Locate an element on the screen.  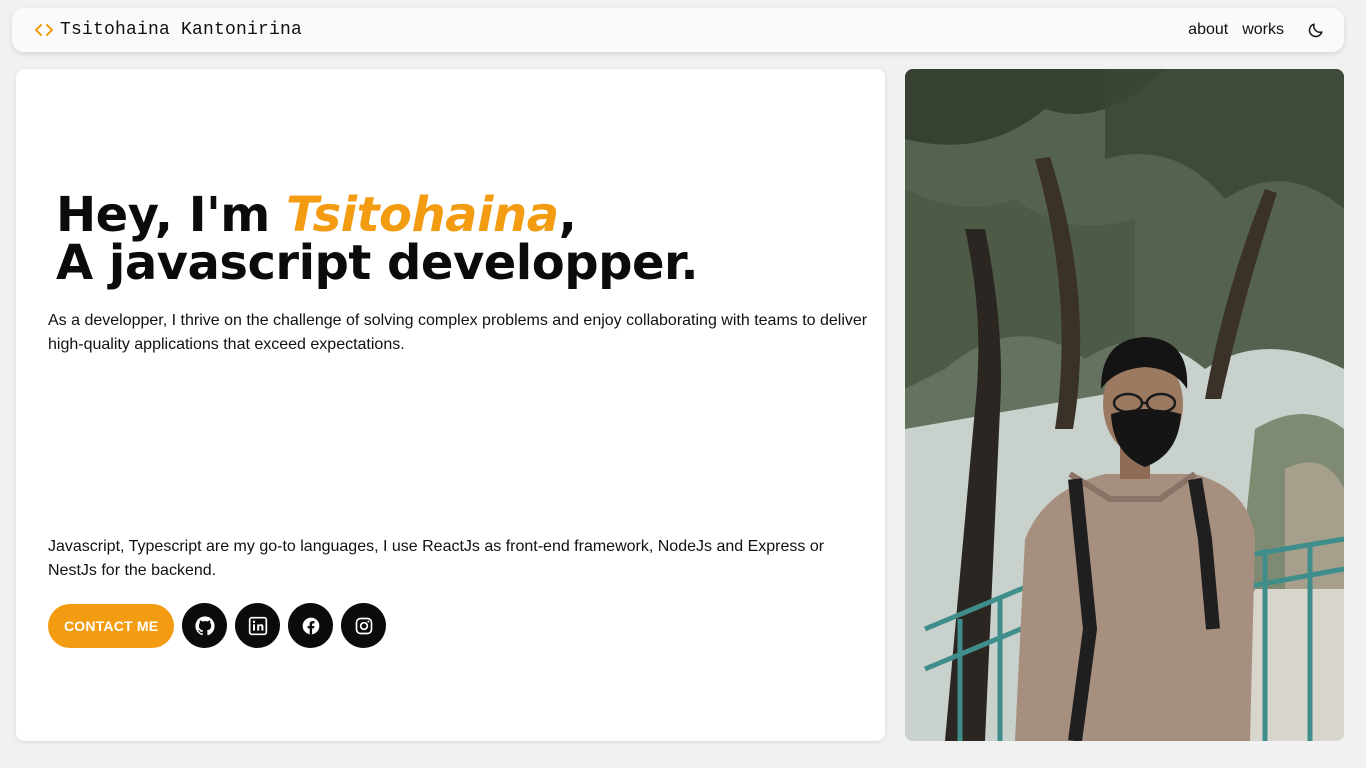
linkedin-link is located at coordinates (258, 625).